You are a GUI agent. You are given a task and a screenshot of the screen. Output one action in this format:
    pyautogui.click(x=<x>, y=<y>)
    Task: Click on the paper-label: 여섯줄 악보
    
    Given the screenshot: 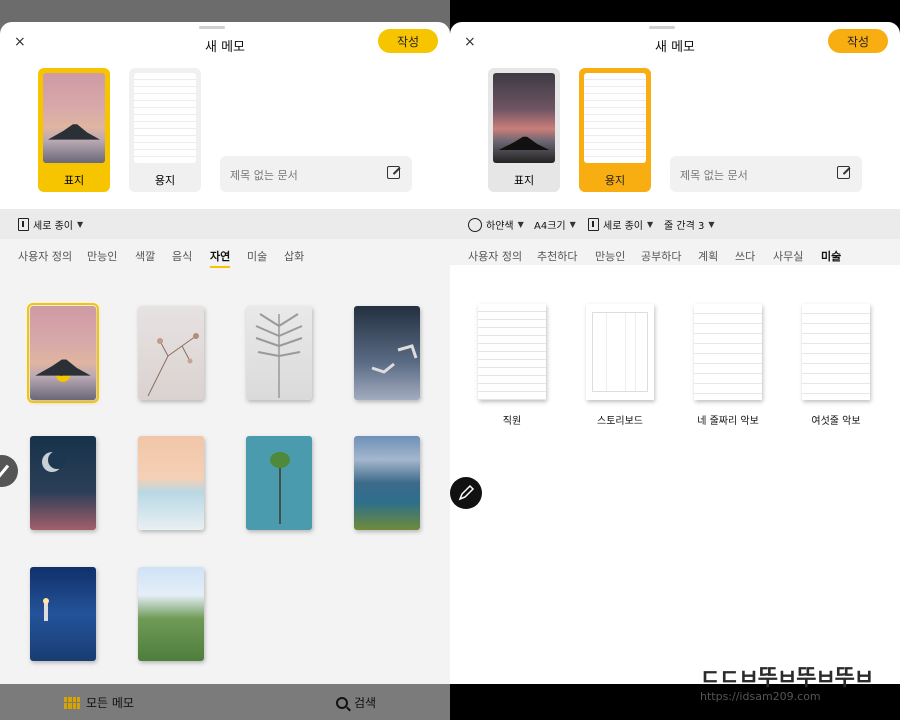 What is the action you would take?
    pyautogui.click(x=836, y=421)
    